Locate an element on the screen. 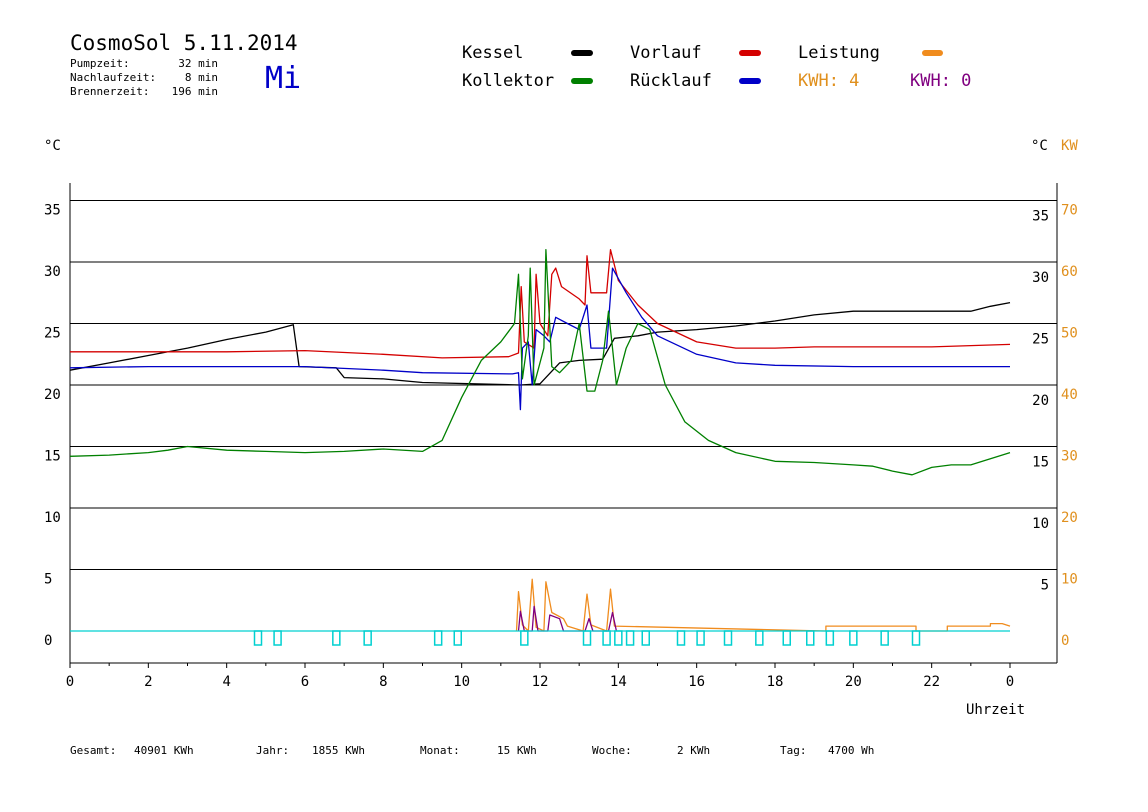 The height and width of the screenshot is (812, 1148). kw-tick-50: 50 is located at coordinates (1069, 334).